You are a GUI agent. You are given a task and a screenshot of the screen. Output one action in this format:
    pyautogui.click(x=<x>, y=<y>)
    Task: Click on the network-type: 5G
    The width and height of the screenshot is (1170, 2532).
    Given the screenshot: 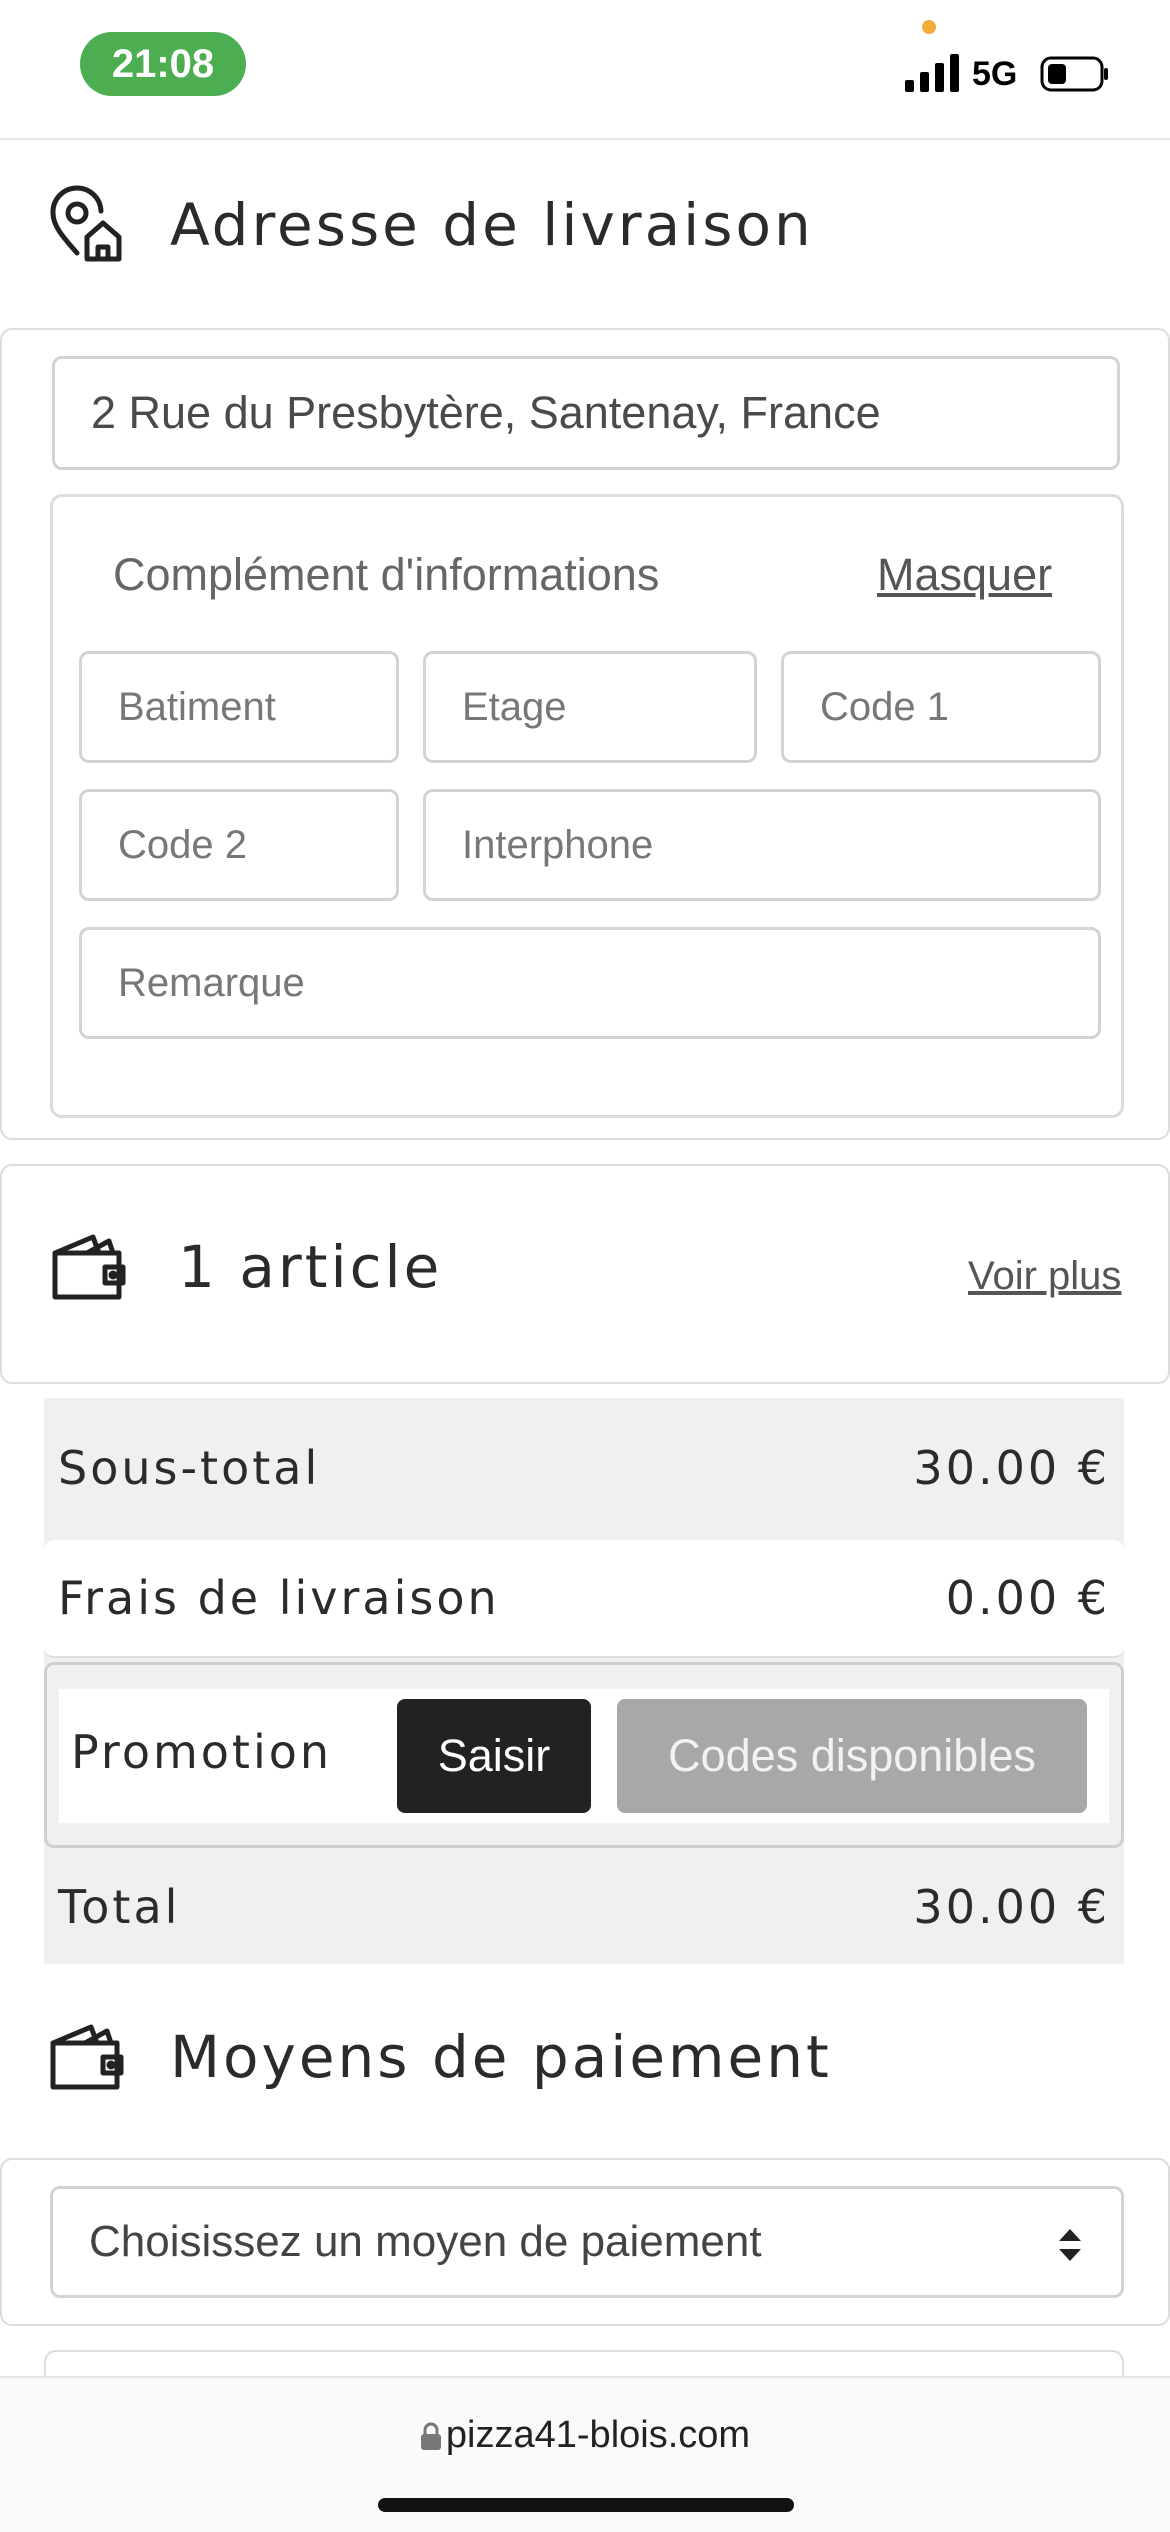 What is the action you would take?
    pyautogui.click(x=995, y=74)
    